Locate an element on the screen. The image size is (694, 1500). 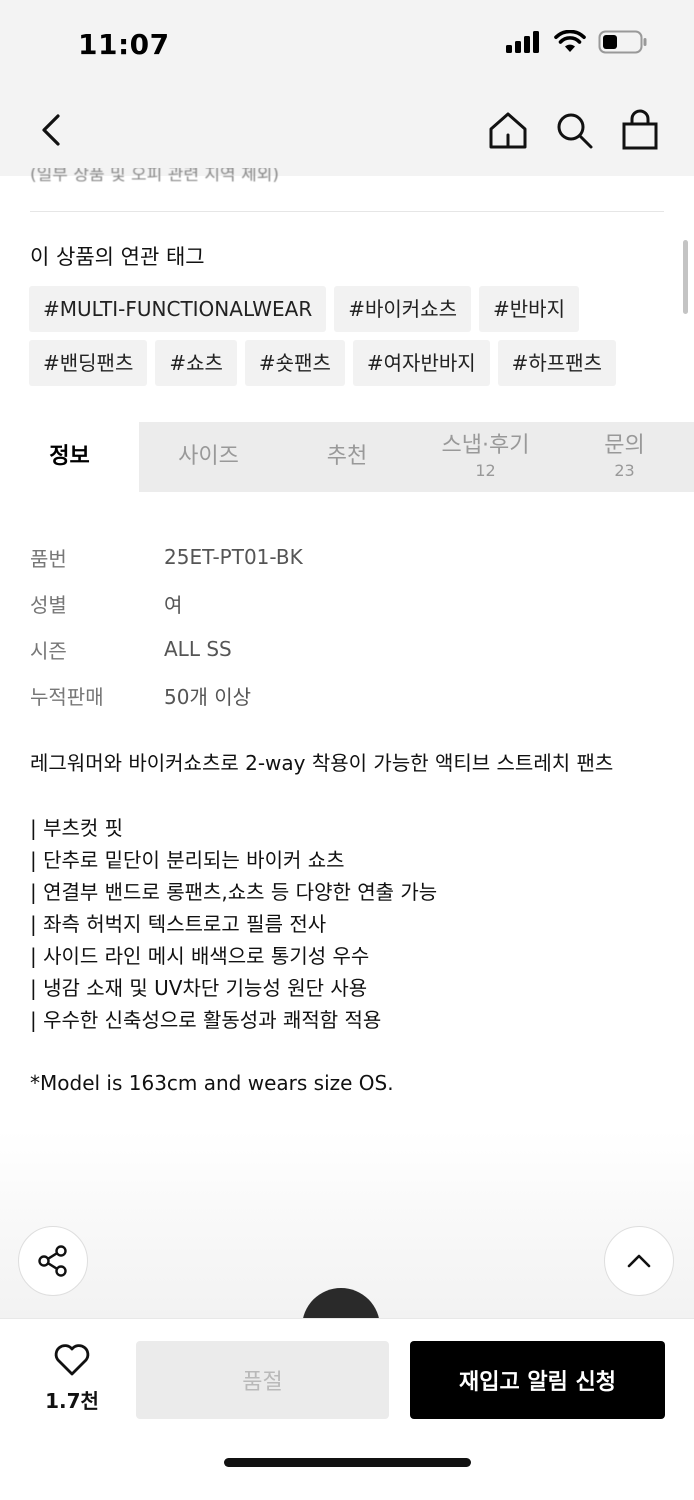
share-button is located at coordinates (53, 1261).